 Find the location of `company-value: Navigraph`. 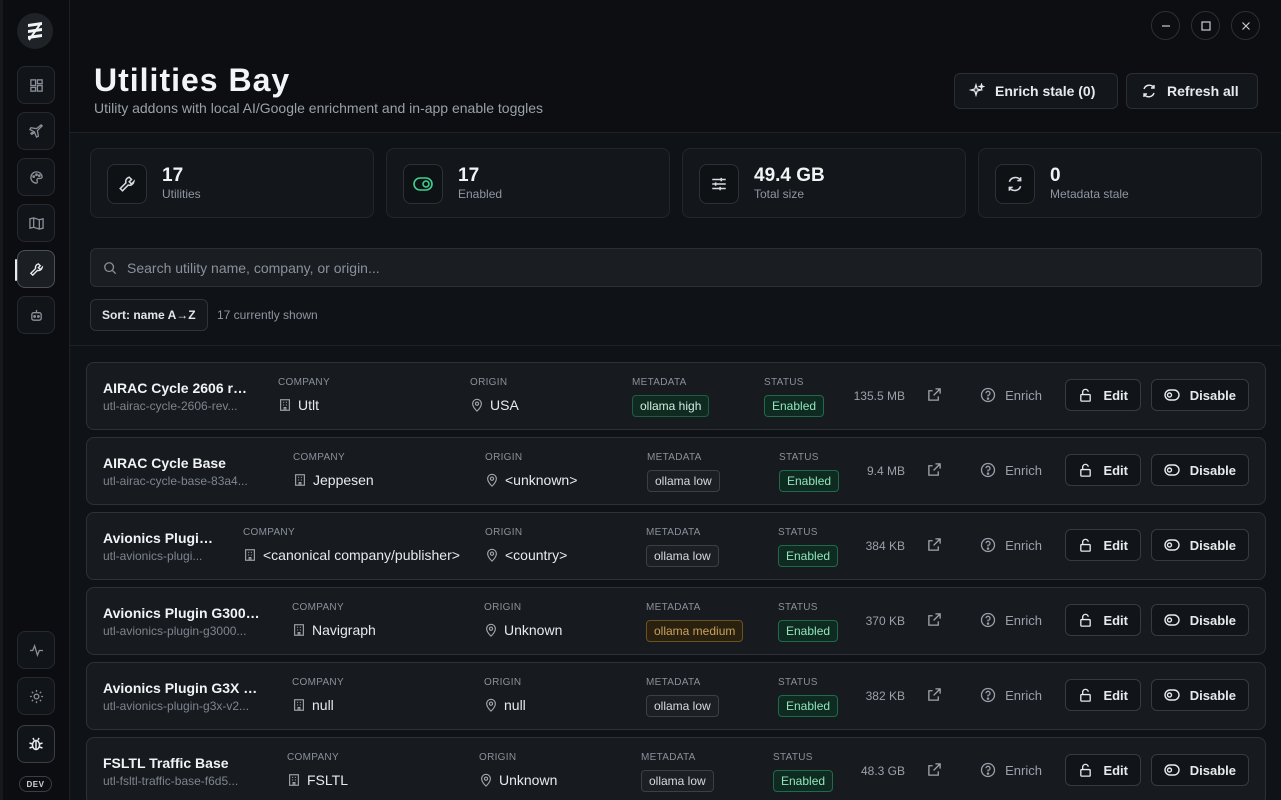

company-value: Navigraph is located at coordinates (334, 630).